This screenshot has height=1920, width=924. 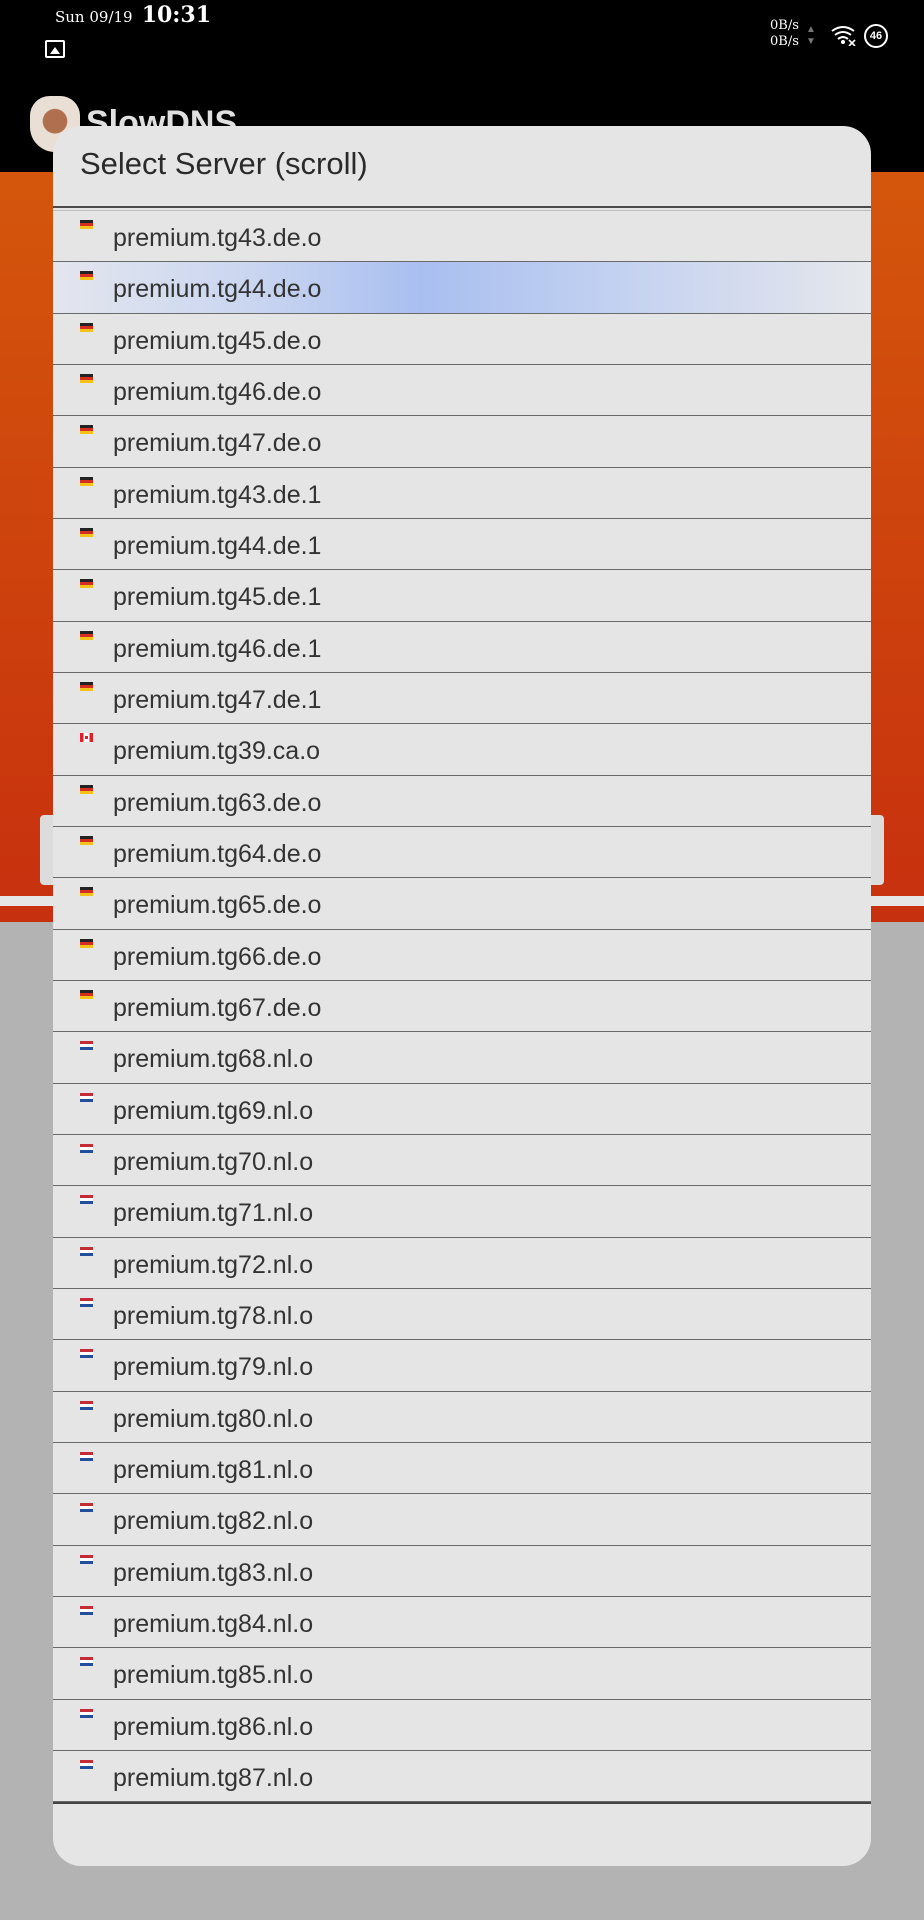 I want to click on server-item: premium.tg45.de.o, so click(x=462, y=339).